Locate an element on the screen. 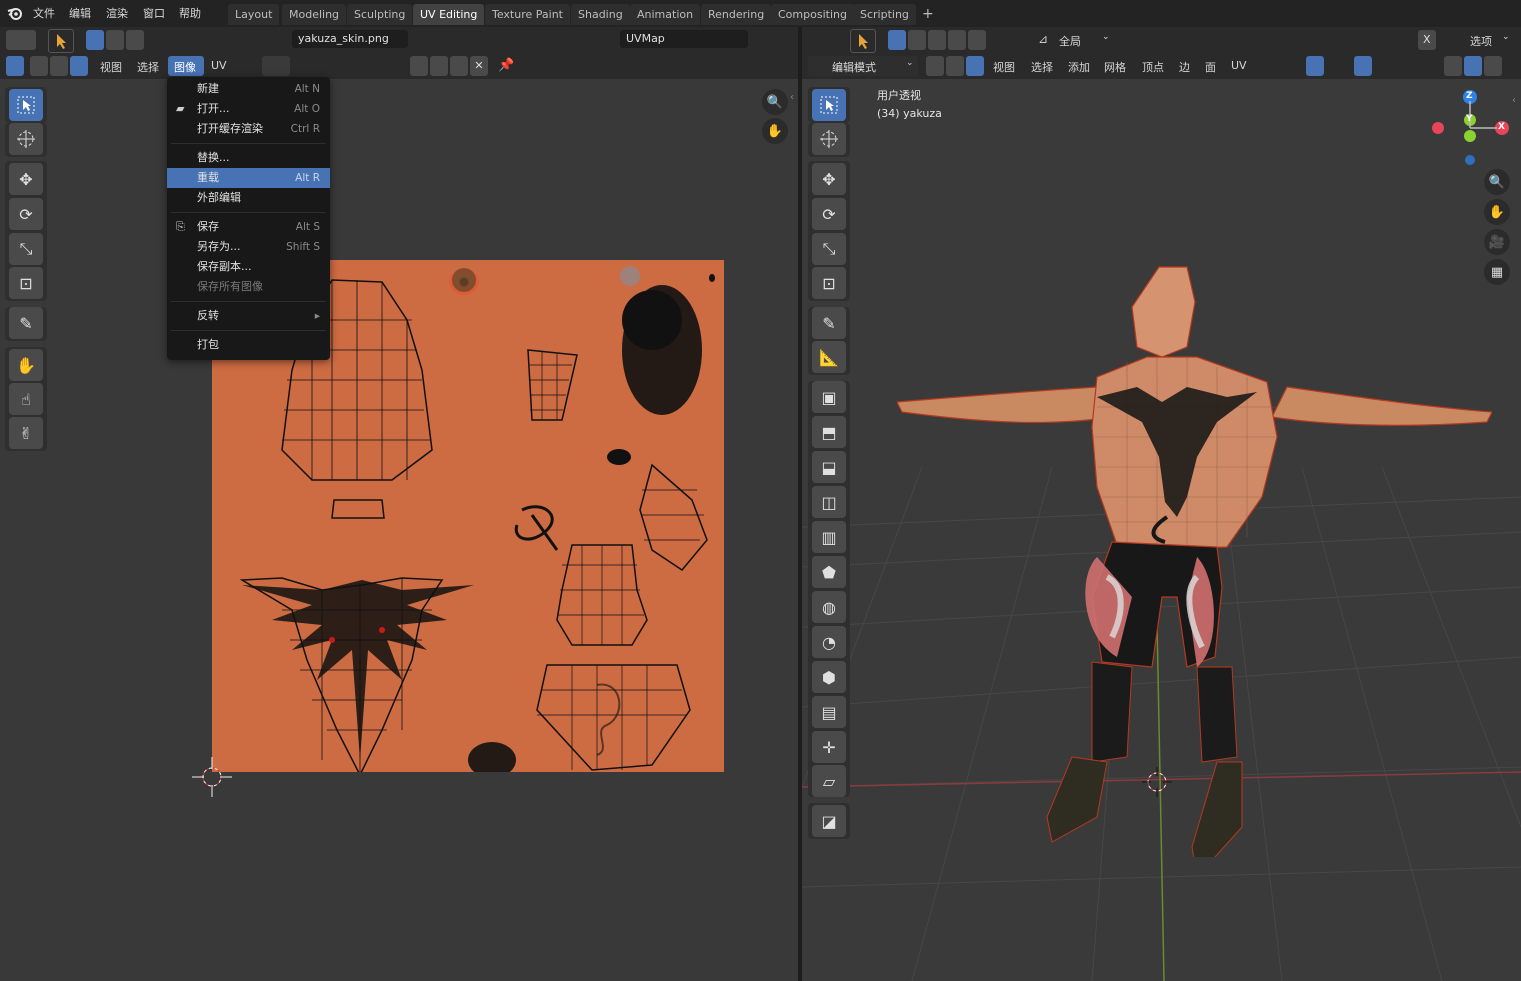 This screenshot has width=1521, height=981. mirror-icon is located at coordinates (1407, 40).